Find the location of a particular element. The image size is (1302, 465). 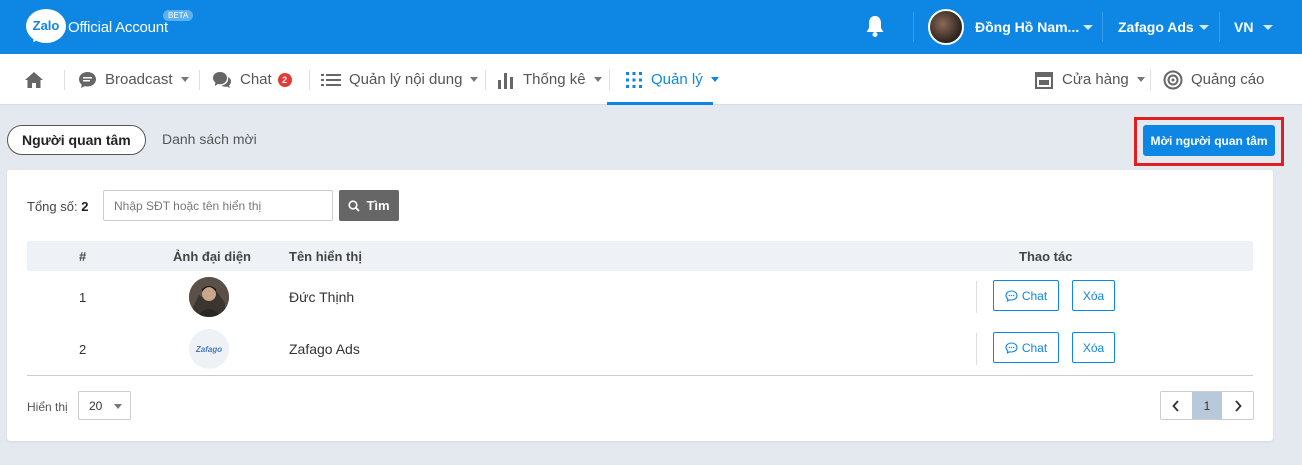

zalo-logo-icon: Zalo is located at coordinates (46, 27).